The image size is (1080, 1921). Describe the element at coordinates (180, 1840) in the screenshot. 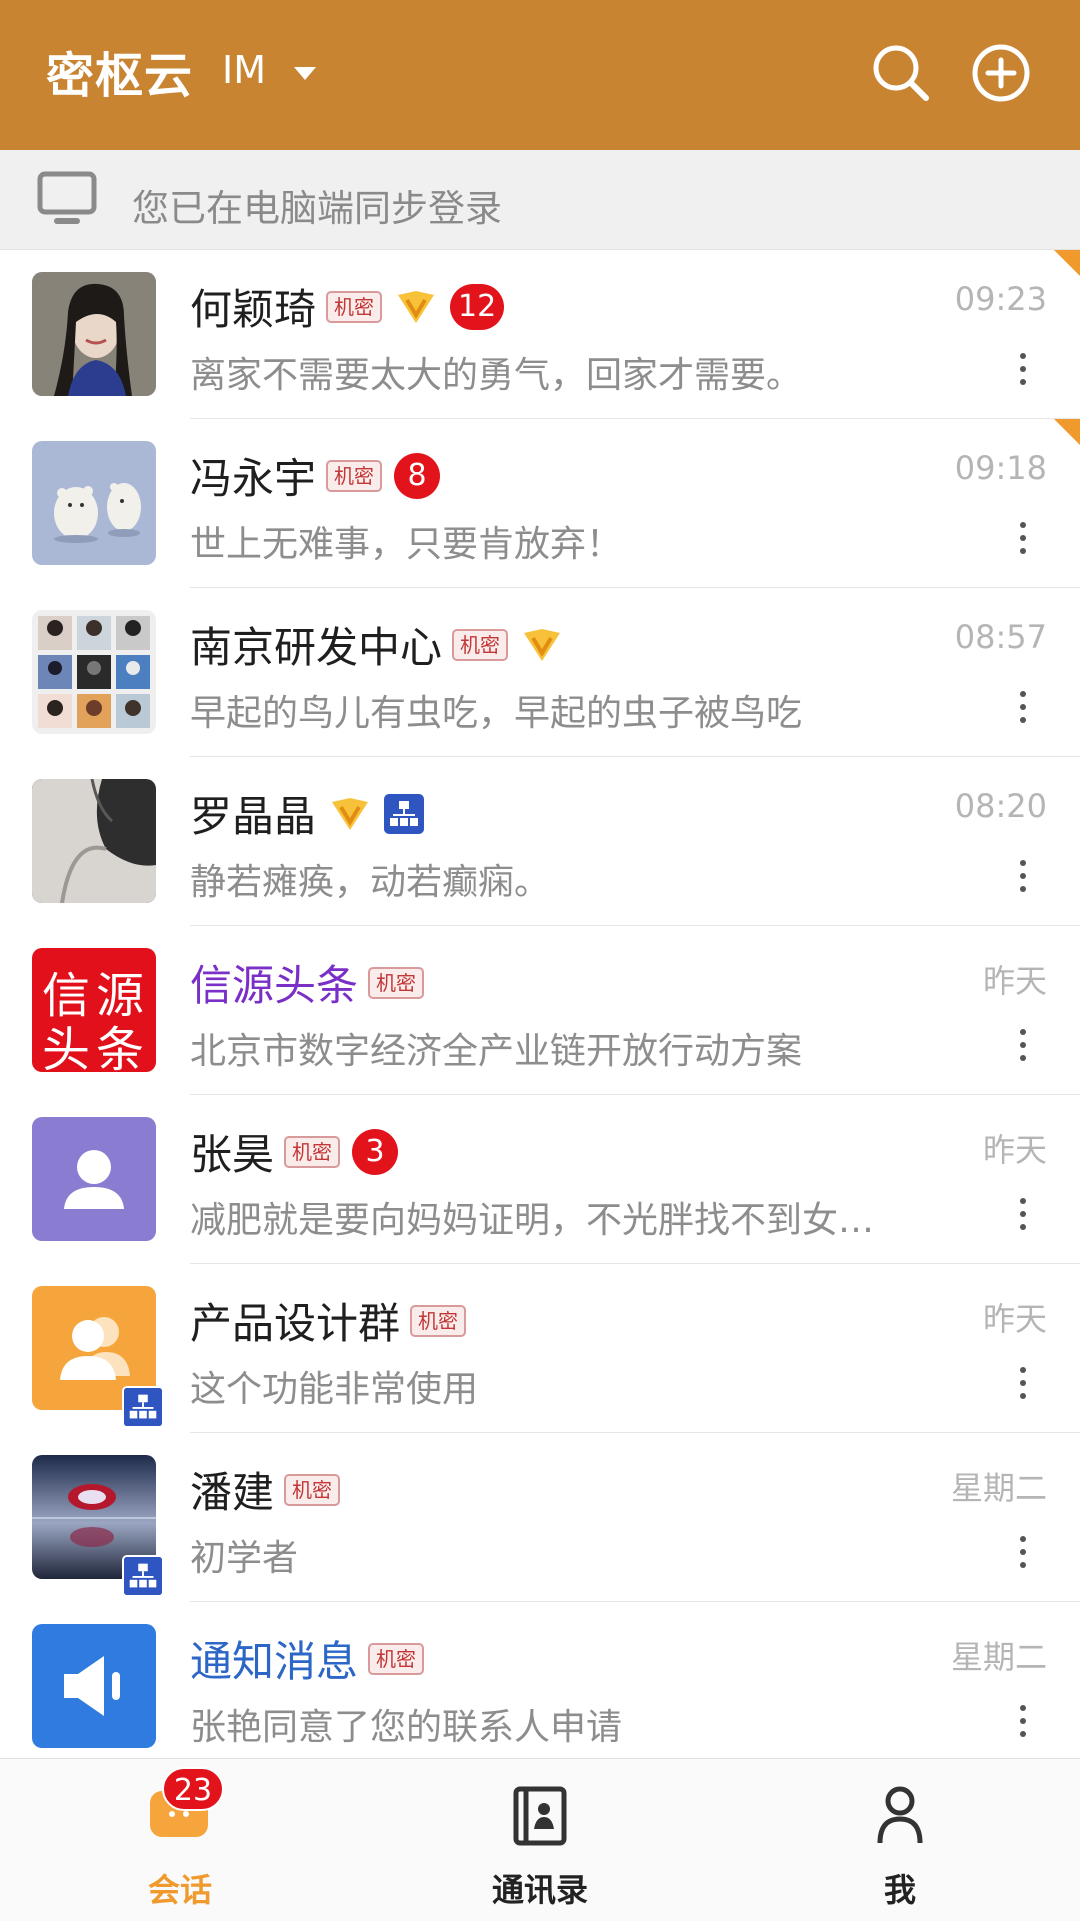

I see `tab-conversations: 23 会话` at that location.